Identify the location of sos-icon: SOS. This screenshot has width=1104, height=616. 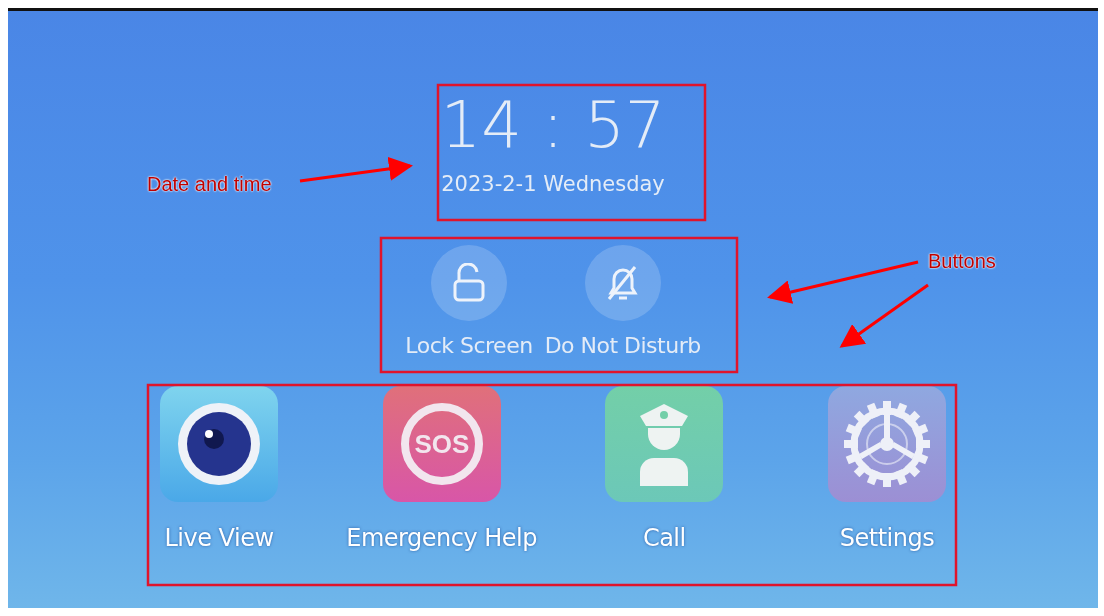
(441, 443).